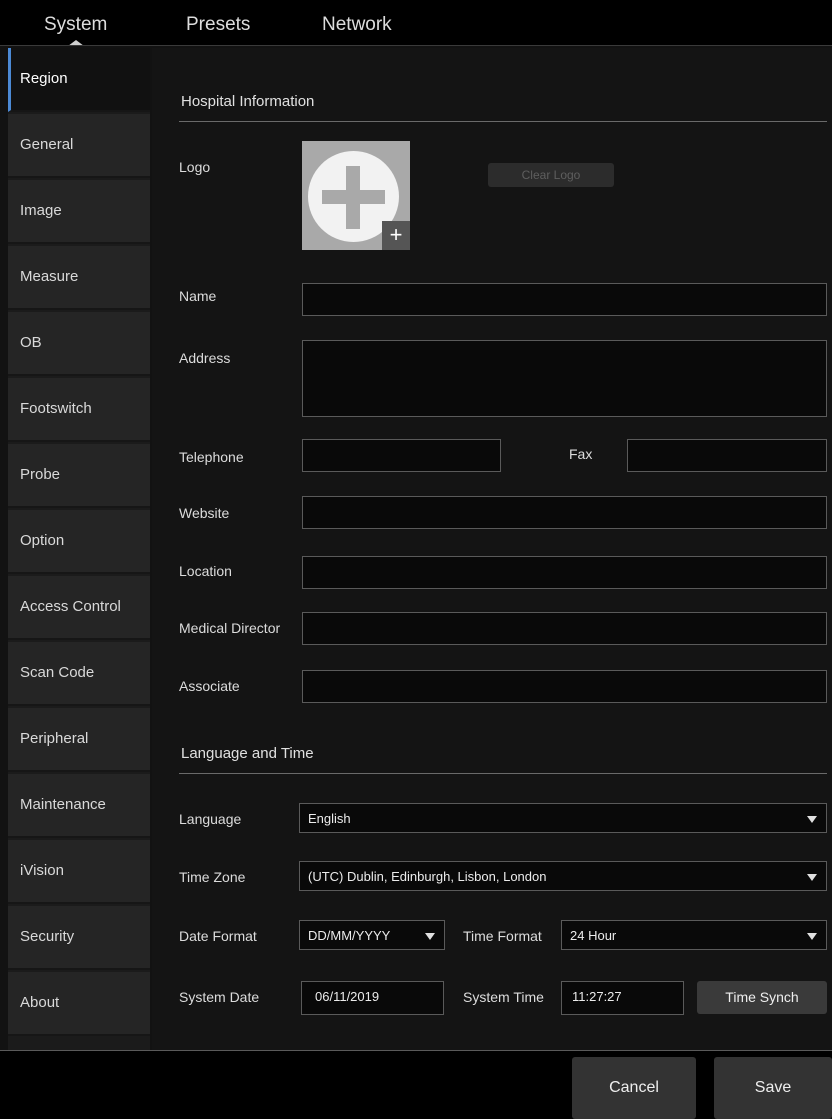 The height and width of the screenshot is (1119, 832). I want to click on sidebar-item-label: Security, so click(47, 936).